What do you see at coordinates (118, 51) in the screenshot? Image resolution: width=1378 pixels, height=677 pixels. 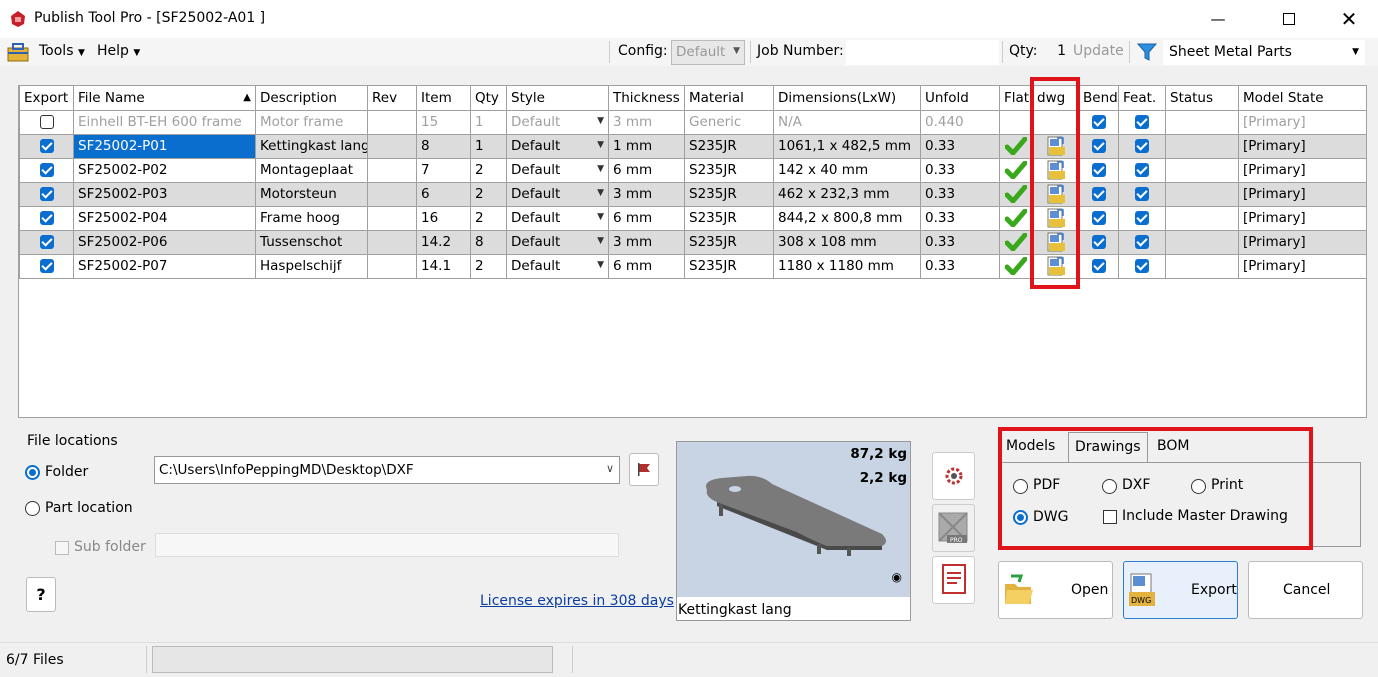 I see `help-menu: Help ▼` at bounding box center [118, 51].